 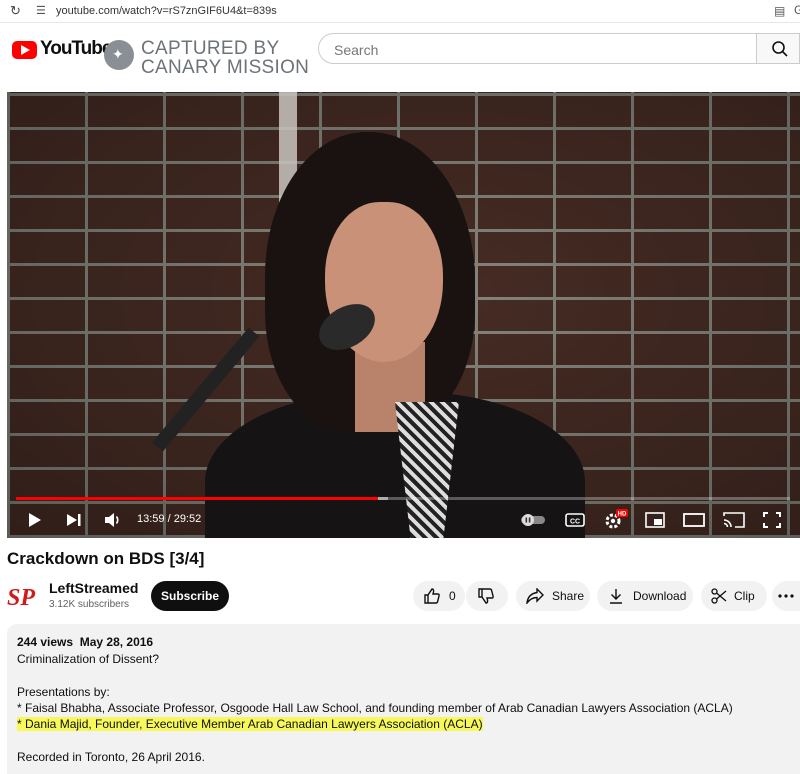 I want to click on svg-text: HD, so click(x=622, y=515).